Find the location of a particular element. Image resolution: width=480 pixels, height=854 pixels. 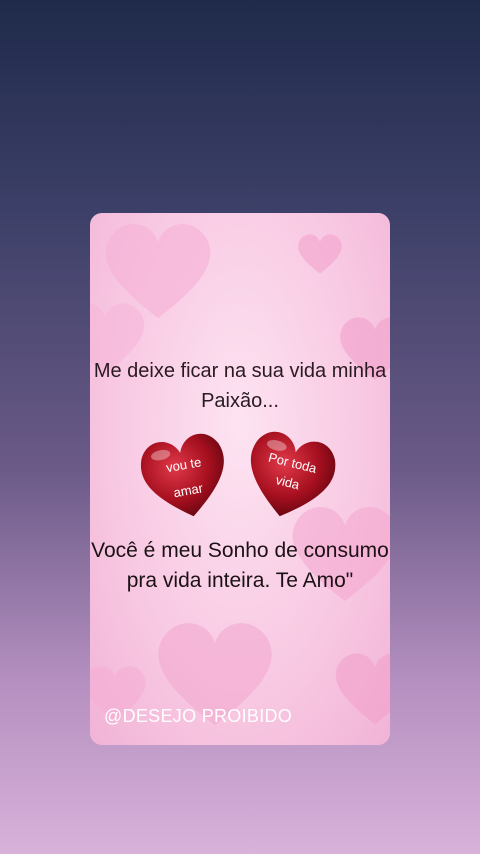

signature-watermark: @DESEJO PROIBIDO is located at coordinates (198, 716).